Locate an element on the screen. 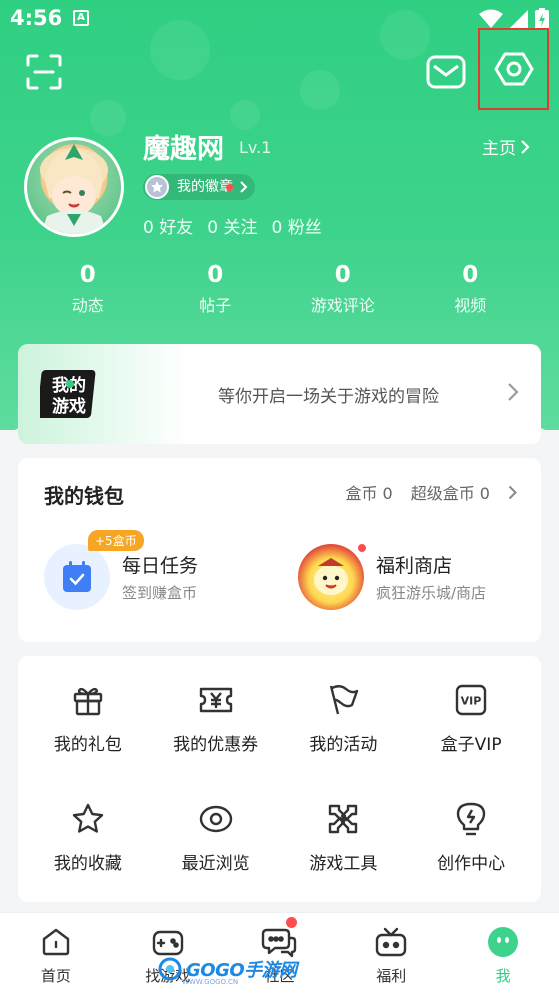  stat-label: 游戏评论 is located at coordinates (342, 305).